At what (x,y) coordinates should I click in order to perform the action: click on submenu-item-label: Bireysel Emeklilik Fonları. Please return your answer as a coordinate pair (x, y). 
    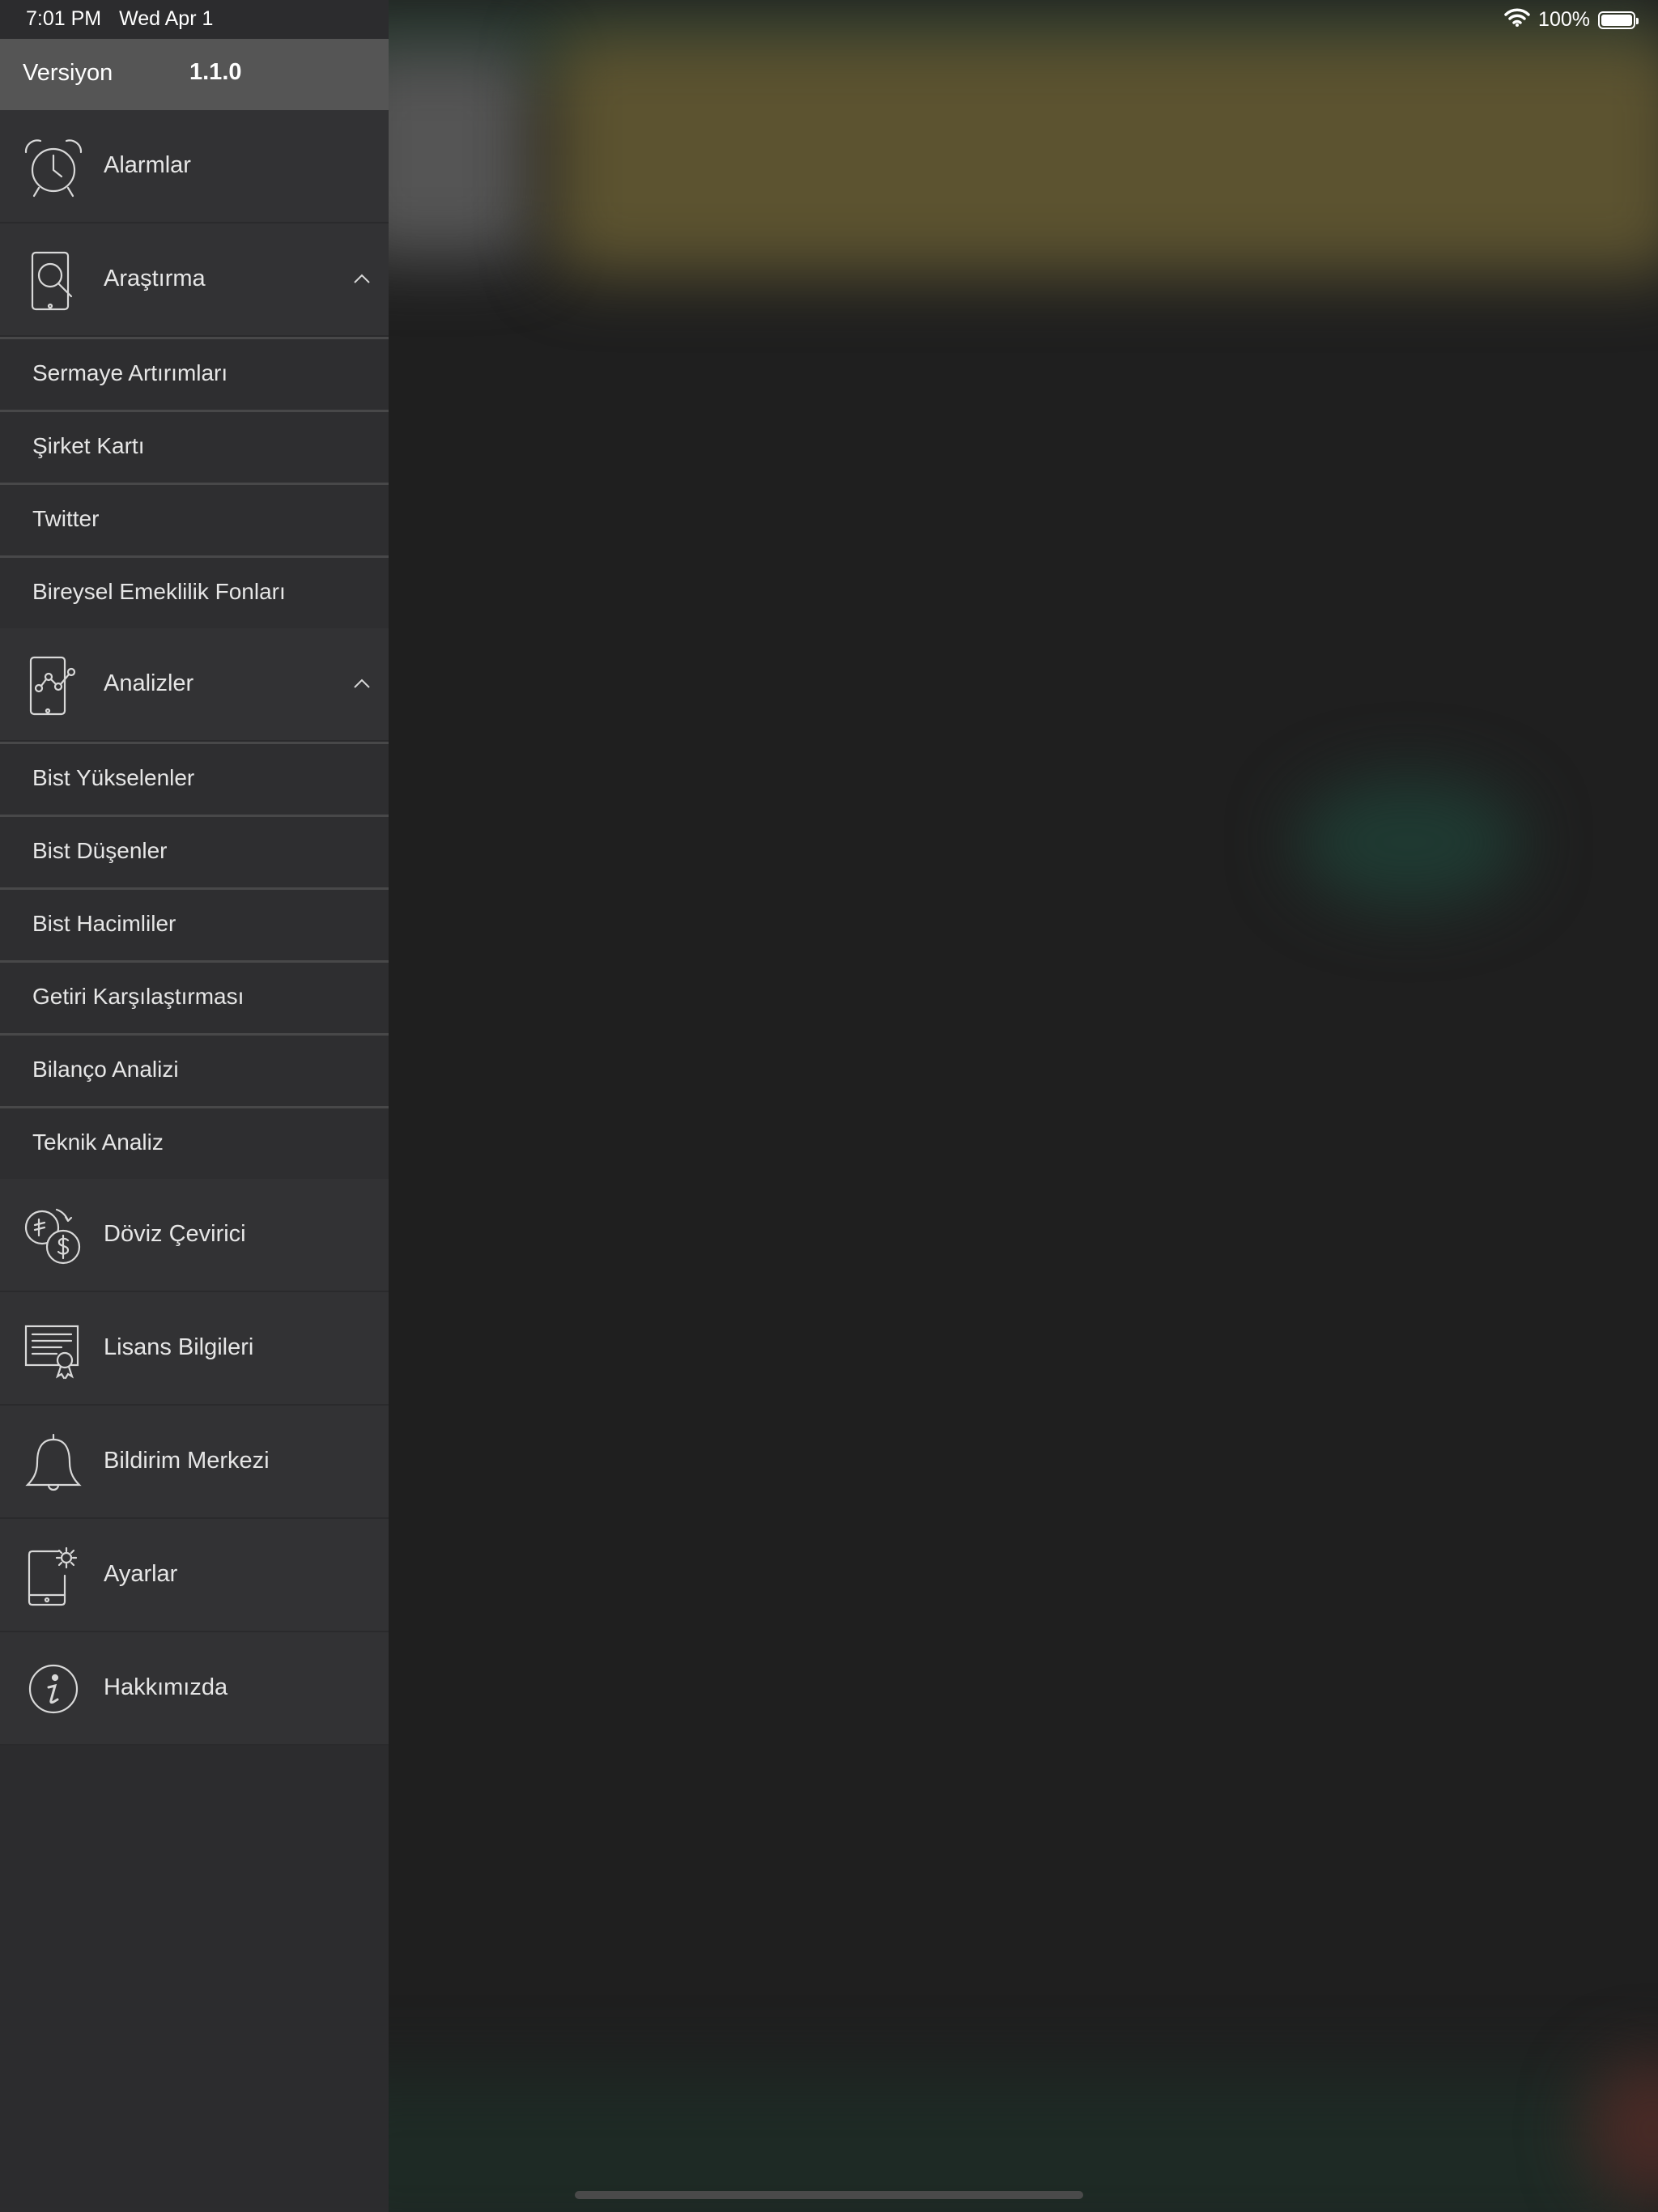
    Looking at the image, I should click on (159, 591).